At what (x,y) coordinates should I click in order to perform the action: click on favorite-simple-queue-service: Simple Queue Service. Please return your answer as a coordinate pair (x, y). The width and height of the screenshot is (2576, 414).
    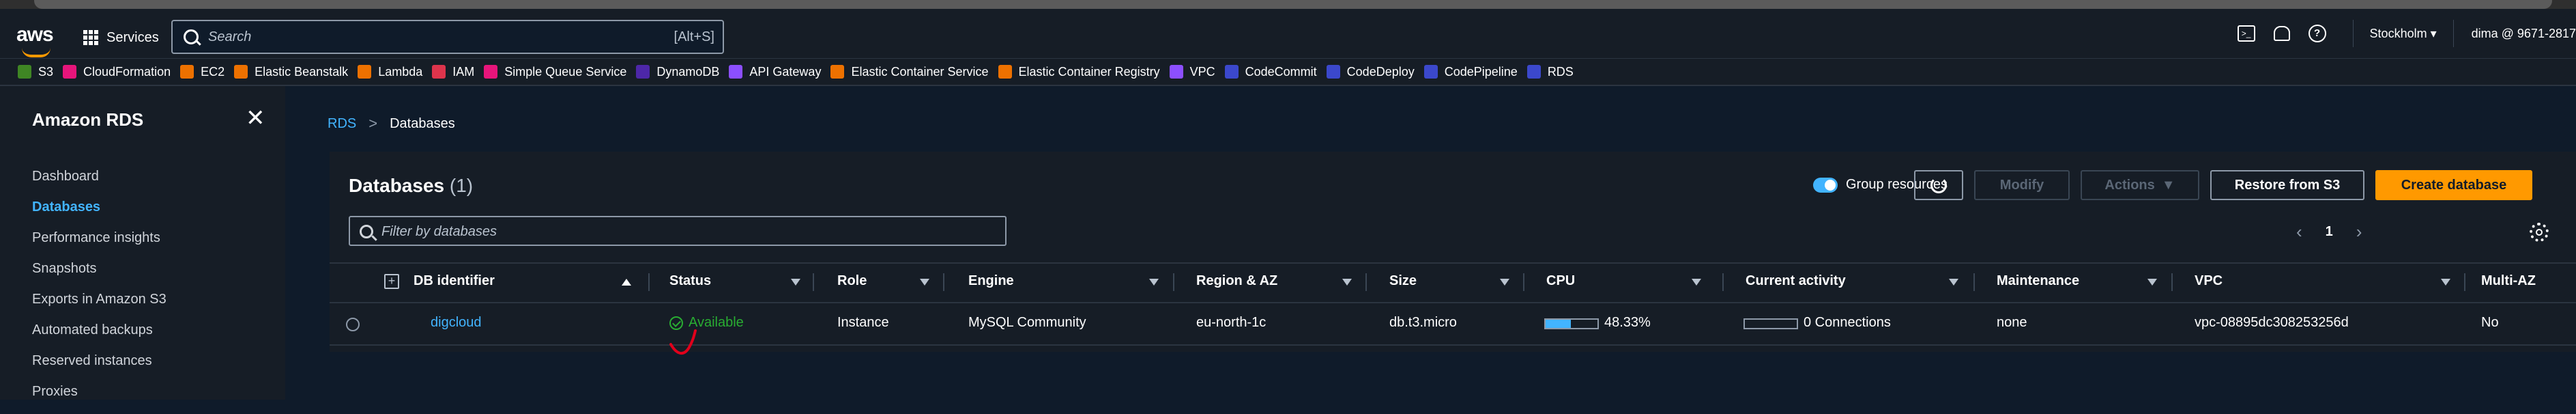
    Looking at the image, I should click on (555, 72).